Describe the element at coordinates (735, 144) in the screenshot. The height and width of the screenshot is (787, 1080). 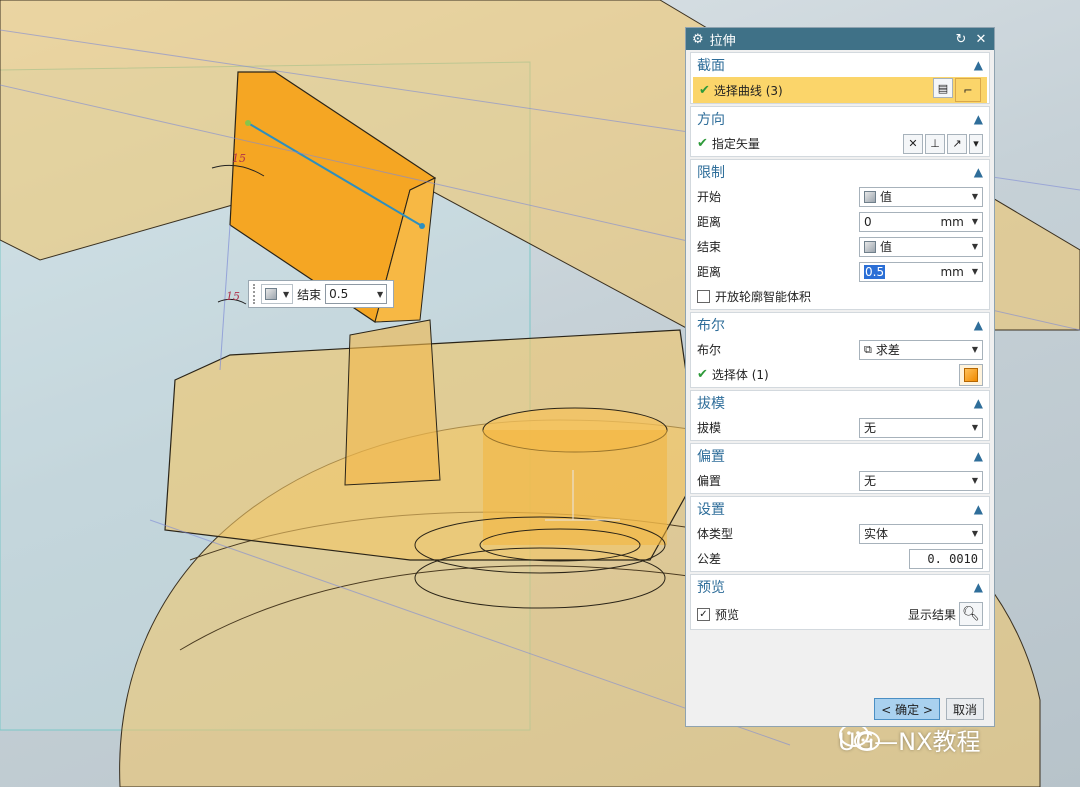
I see `specify-vector-label: 指定矢量` at that location.